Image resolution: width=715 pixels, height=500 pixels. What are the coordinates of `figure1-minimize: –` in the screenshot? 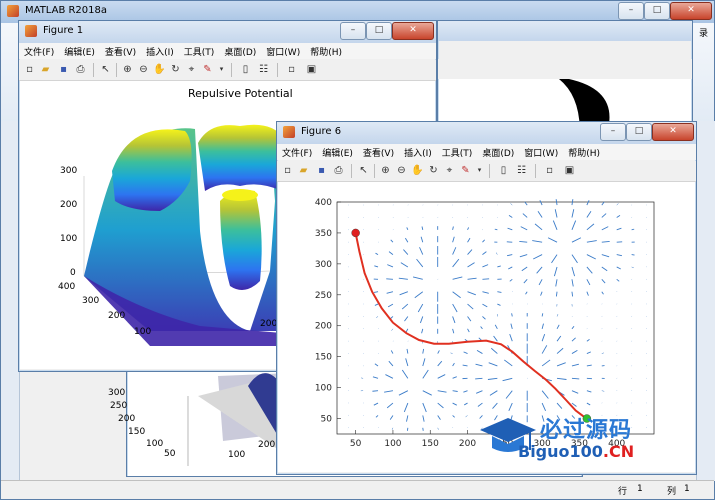 It's located at (353, 31).